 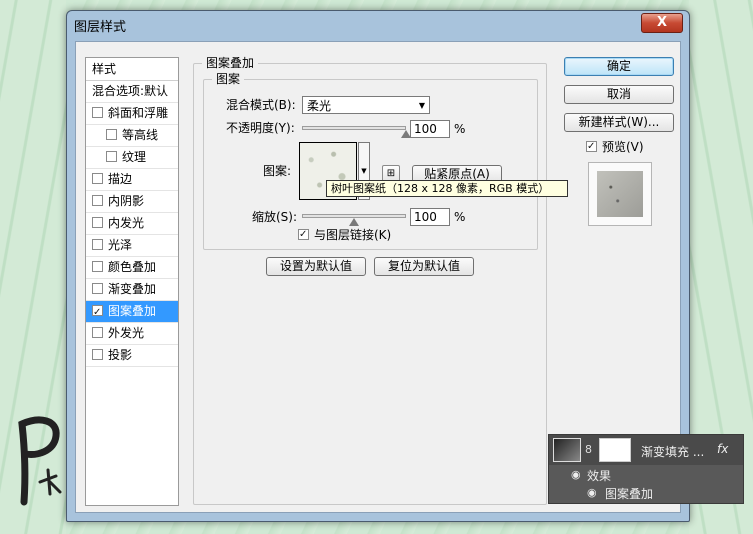 I want to click on style-item: 内阴影, so click(x=132, y=202).